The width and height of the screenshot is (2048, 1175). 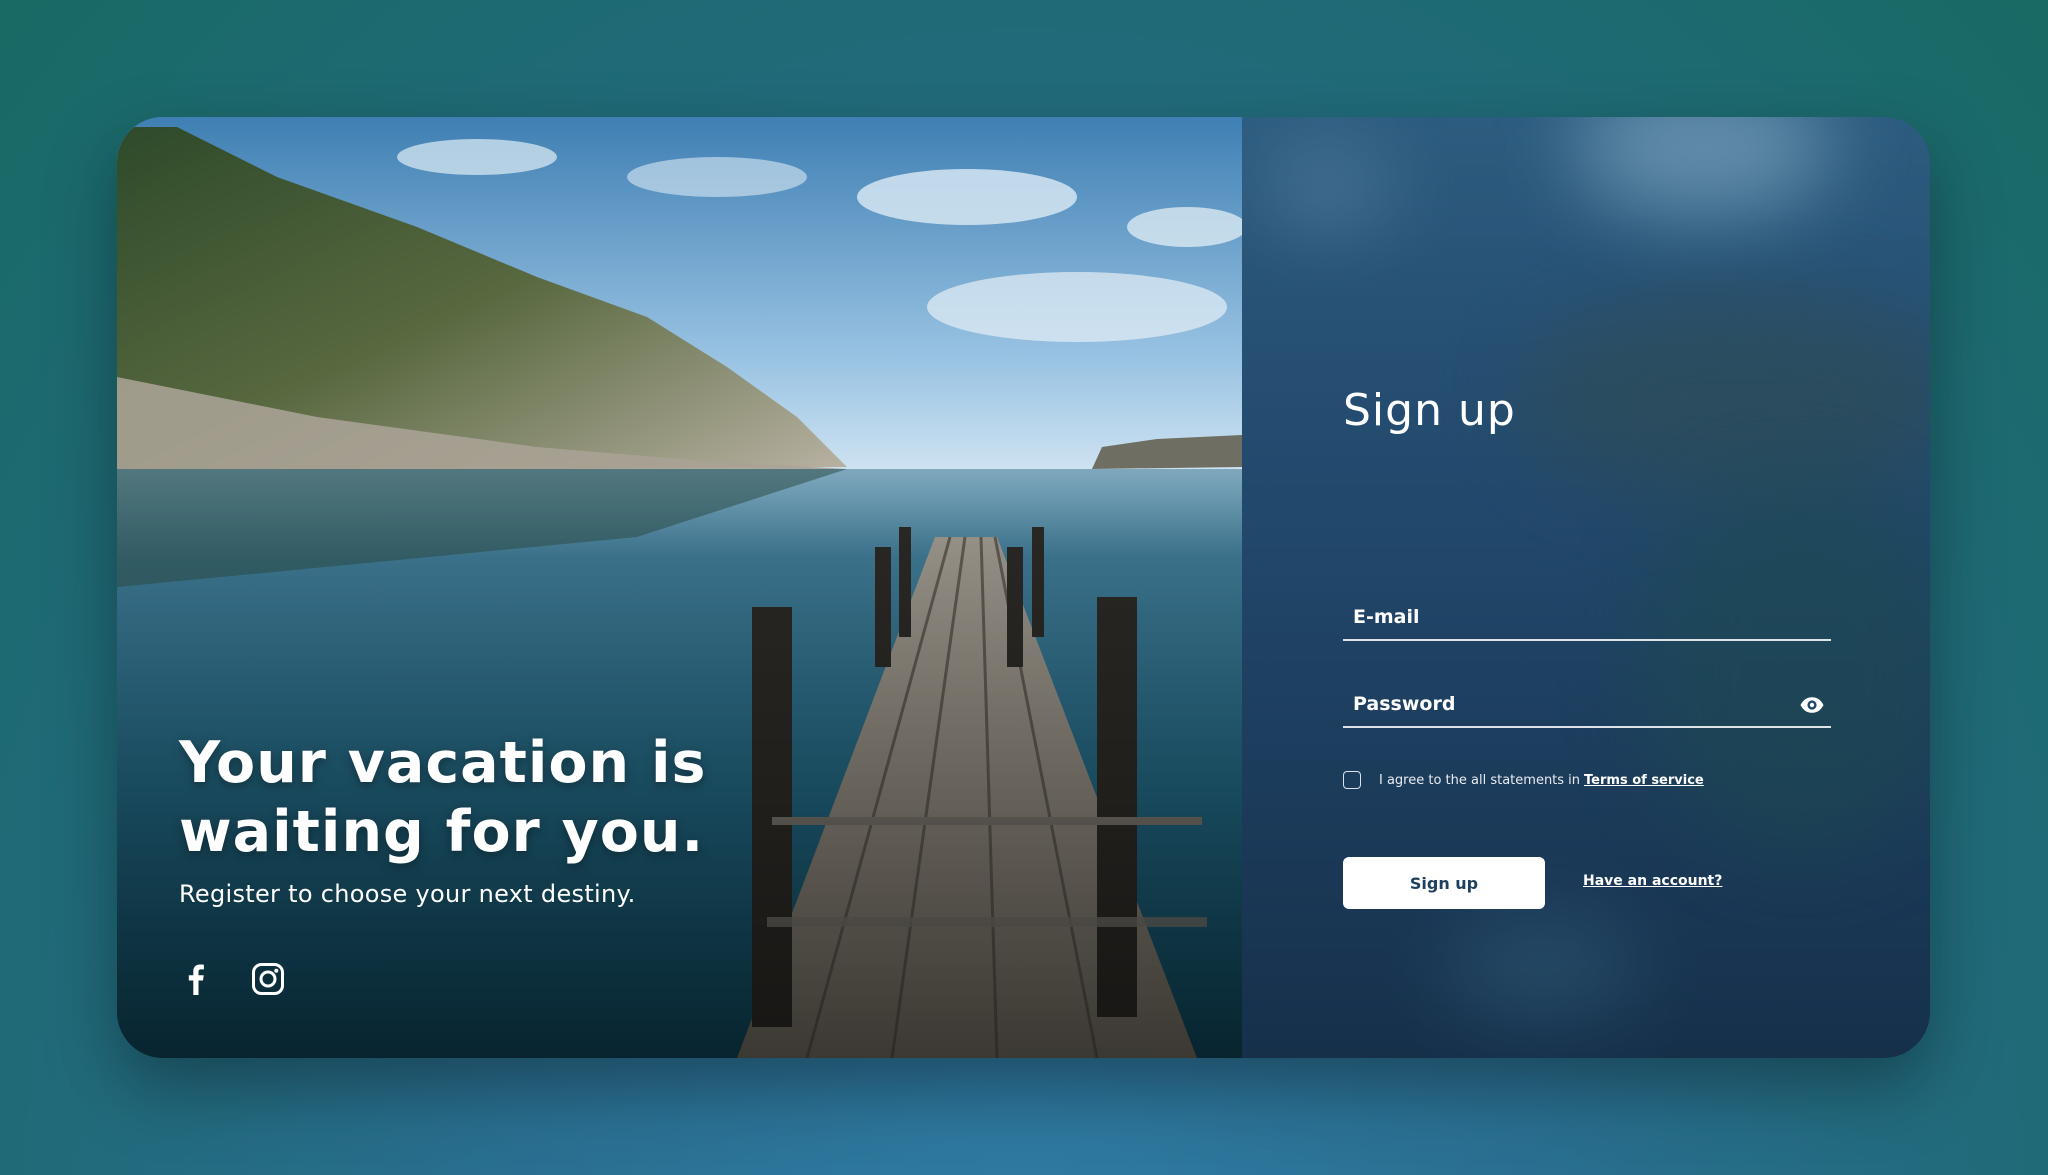 I want to click on terms-text: I agree to the all statements in, so click(x=1480, y=780).